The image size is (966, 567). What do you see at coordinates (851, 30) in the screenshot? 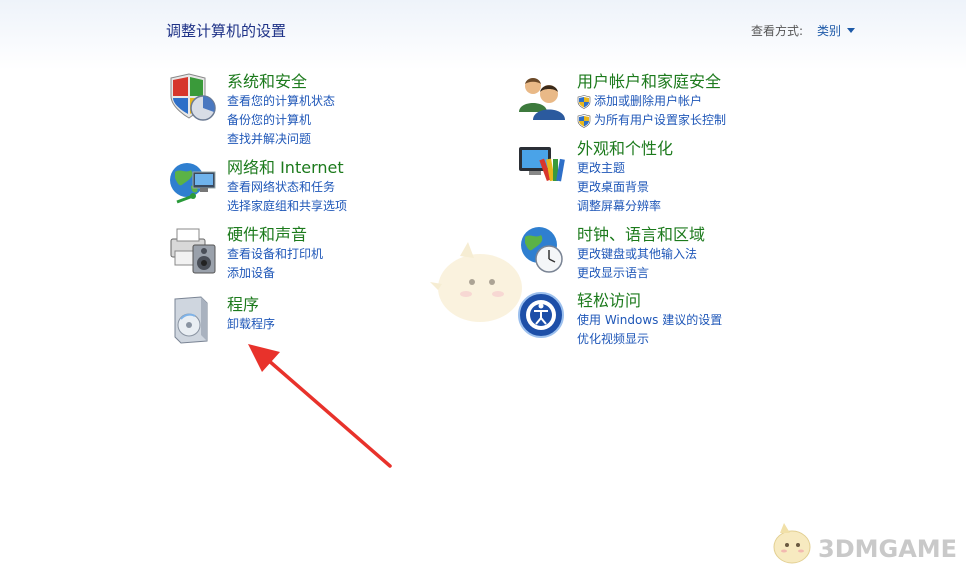
I see `chevron-down-icon` at bounding box center [851, 30].